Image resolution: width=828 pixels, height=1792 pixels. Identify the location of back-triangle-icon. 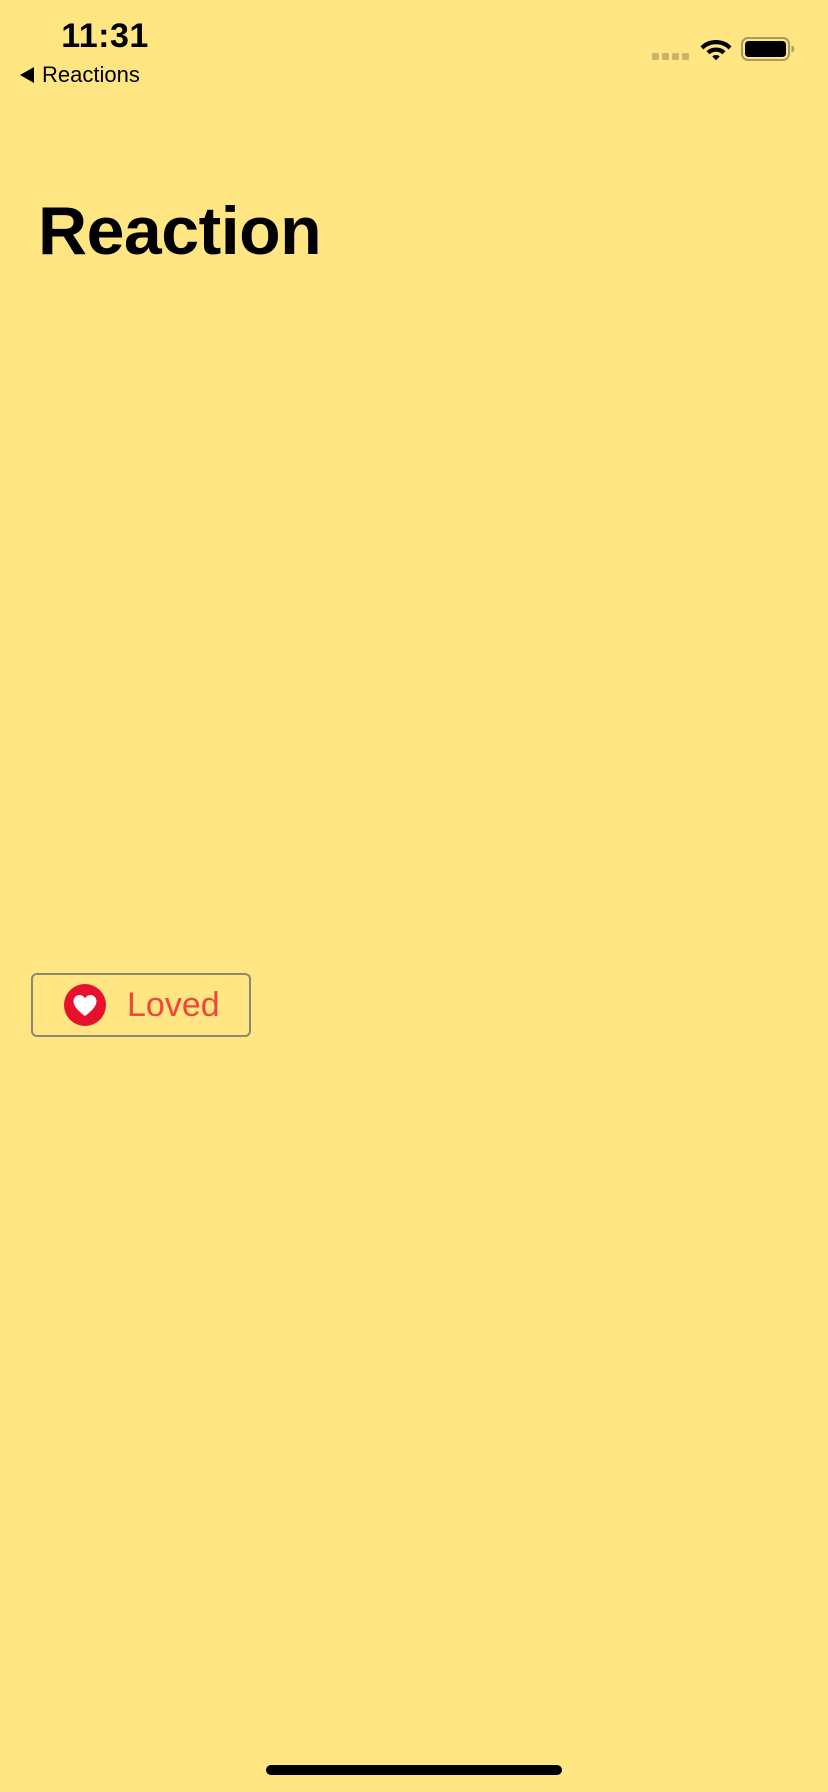
(27, 75).